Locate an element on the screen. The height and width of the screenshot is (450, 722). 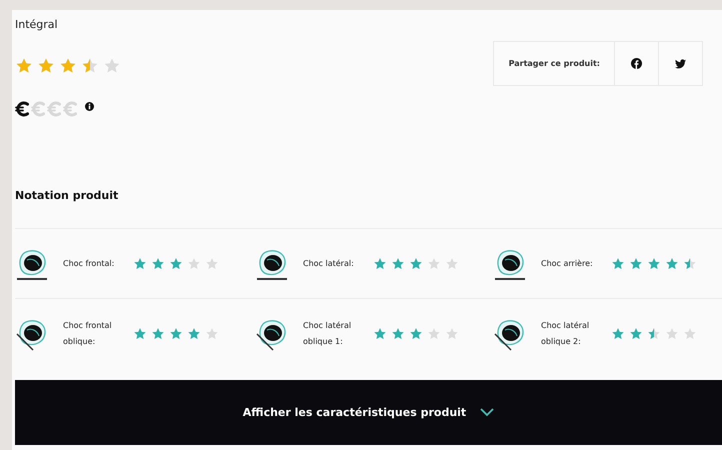
bird-icon is located at coordinates (680, 63).